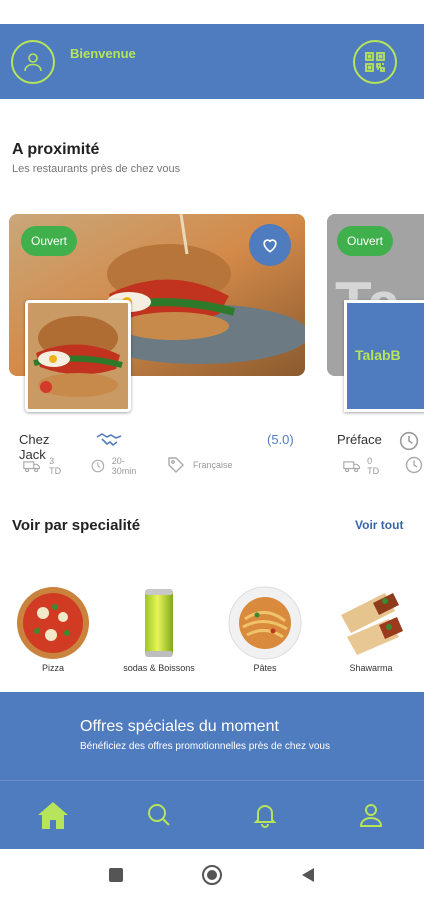 This screenshot has width=424, height=900. I want to click on recent-apps-button, so click(116, 875).